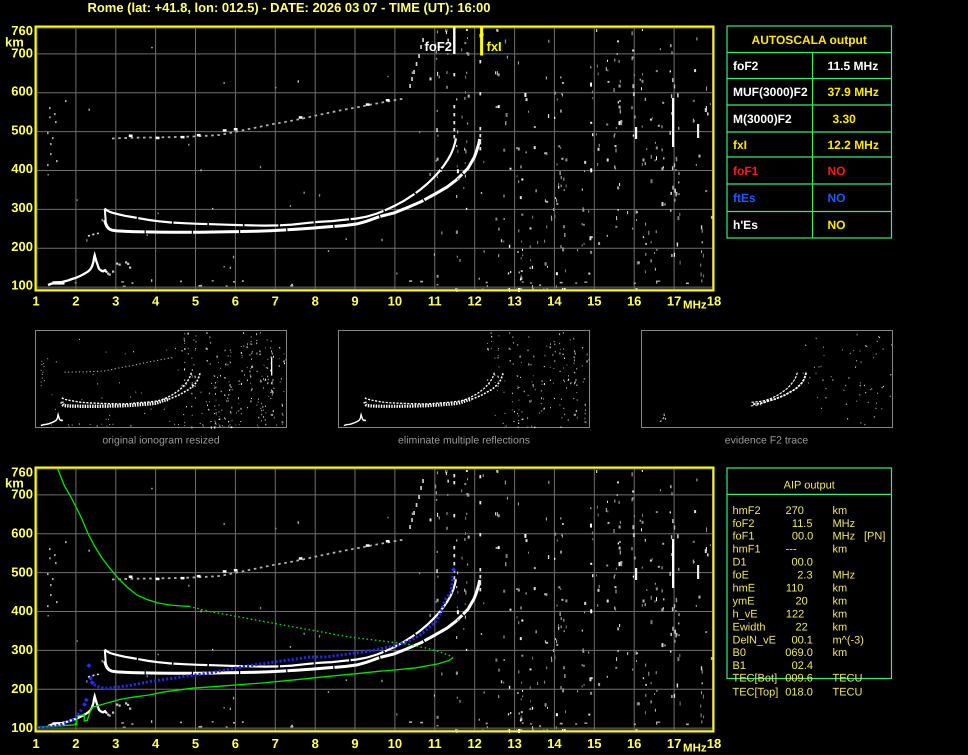  What do you see at coordinates (799, 679) in the screenshot?
I see `svg-text: 009.6` at bounding box center [799, 679].